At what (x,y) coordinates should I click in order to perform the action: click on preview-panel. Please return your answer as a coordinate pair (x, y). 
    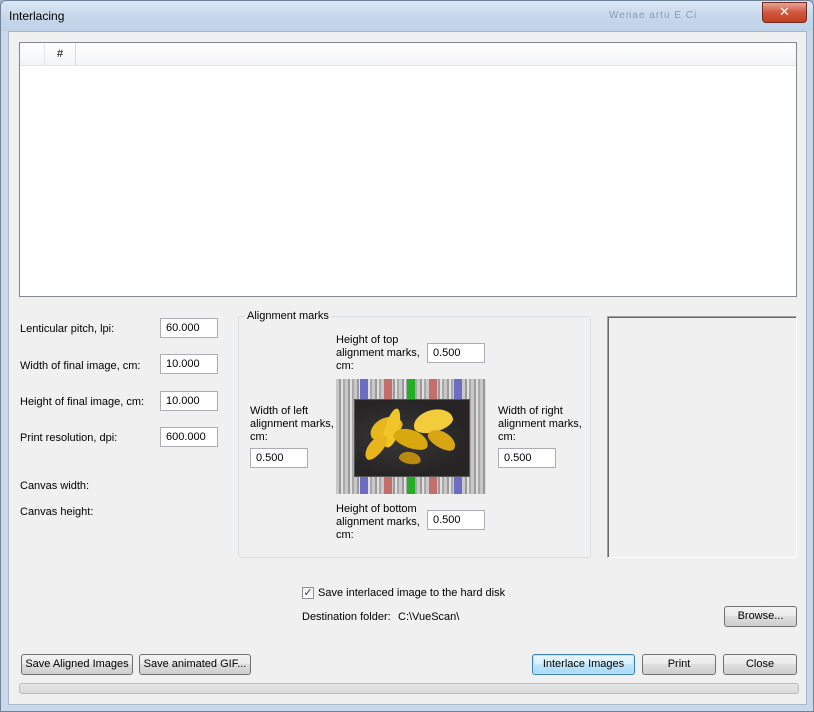
    Looking at the image, I should click on (702, 437).